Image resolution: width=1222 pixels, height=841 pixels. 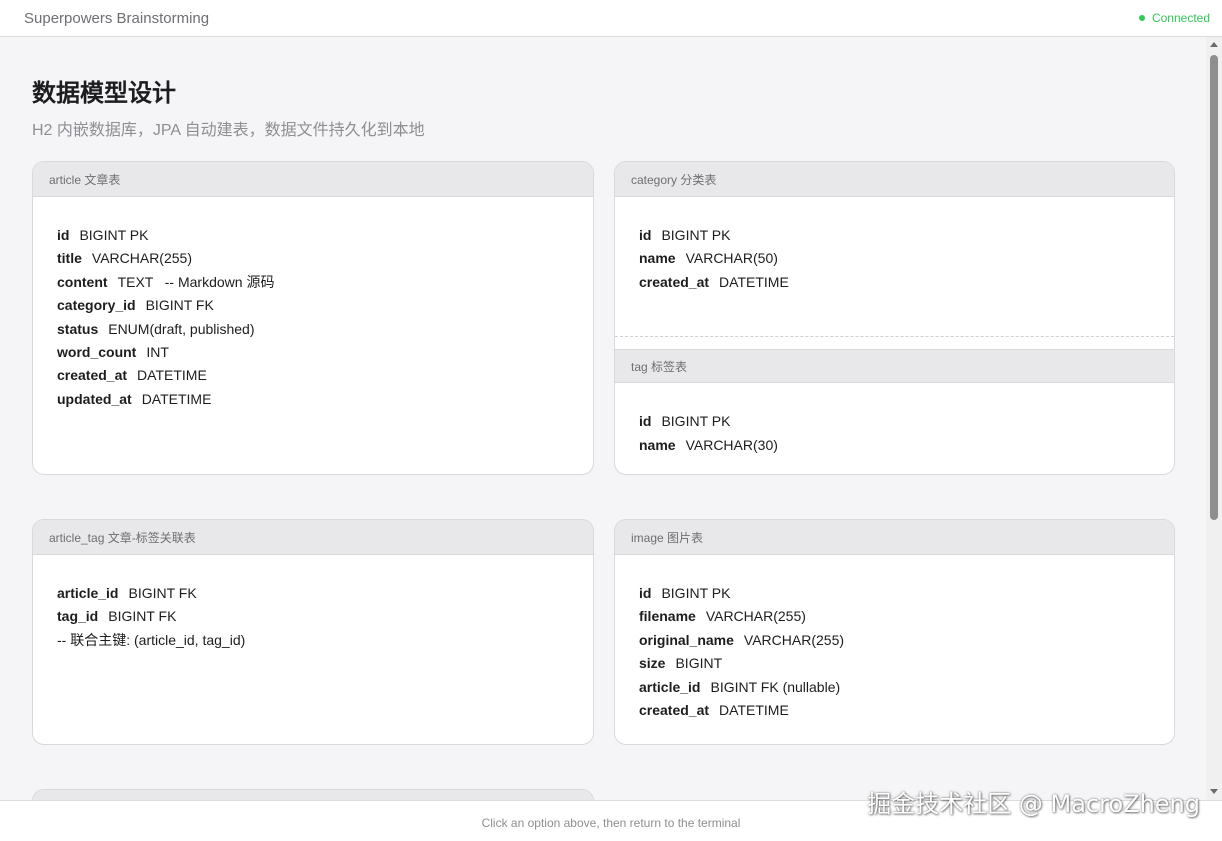 I want to click on card-header: image 图片表, so click(x=894, y=537).